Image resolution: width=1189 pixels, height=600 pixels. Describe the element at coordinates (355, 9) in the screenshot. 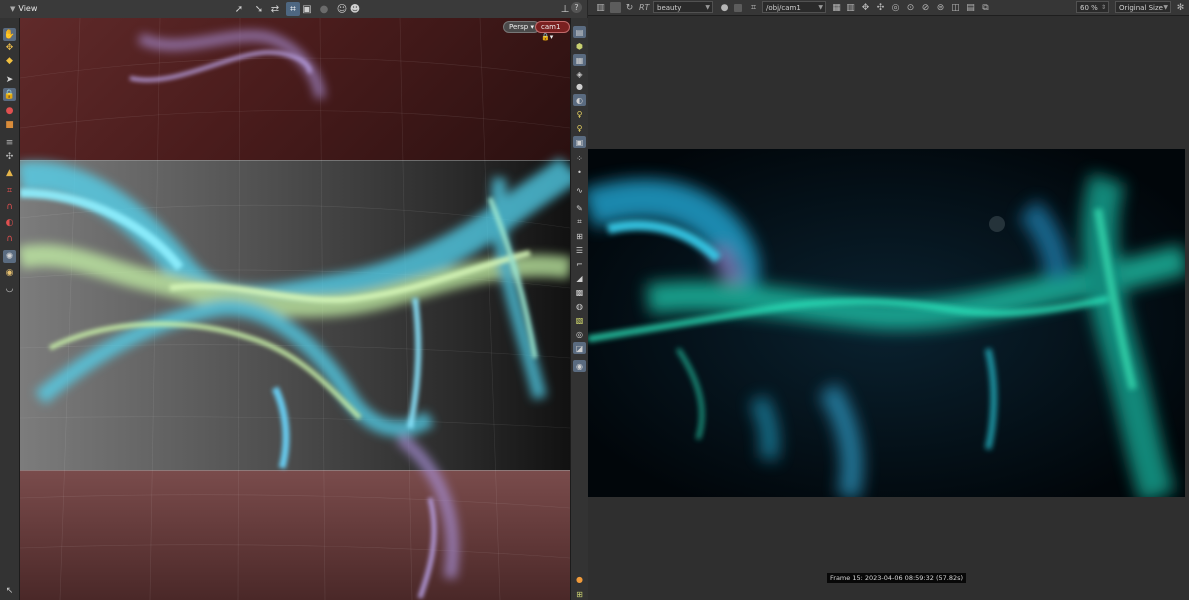

I see `ghost-icon: ☻` at that location.